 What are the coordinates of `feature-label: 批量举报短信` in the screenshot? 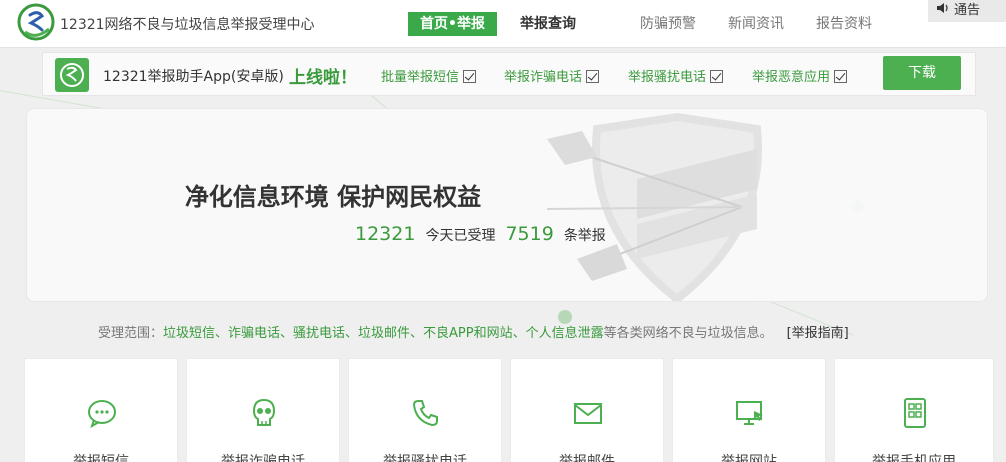 It's located at (420, 77).